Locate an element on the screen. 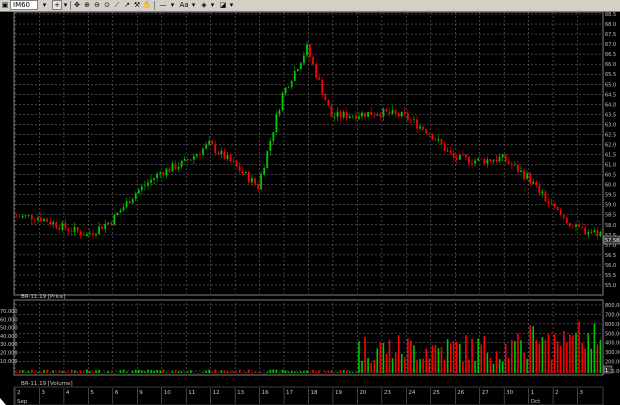 The image size is (620, 405). zoom-in-icon: ⊕ is located at coordinates (87, 5).